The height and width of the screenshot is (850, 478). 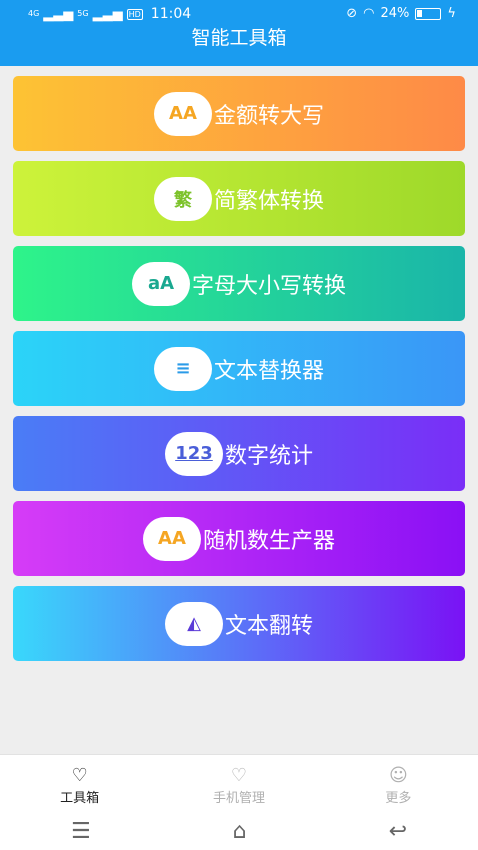 What do you see at coordinates (395, 13) in the screenshot?
I see `battery-percent: 24%` at bounding box center [395, 13].